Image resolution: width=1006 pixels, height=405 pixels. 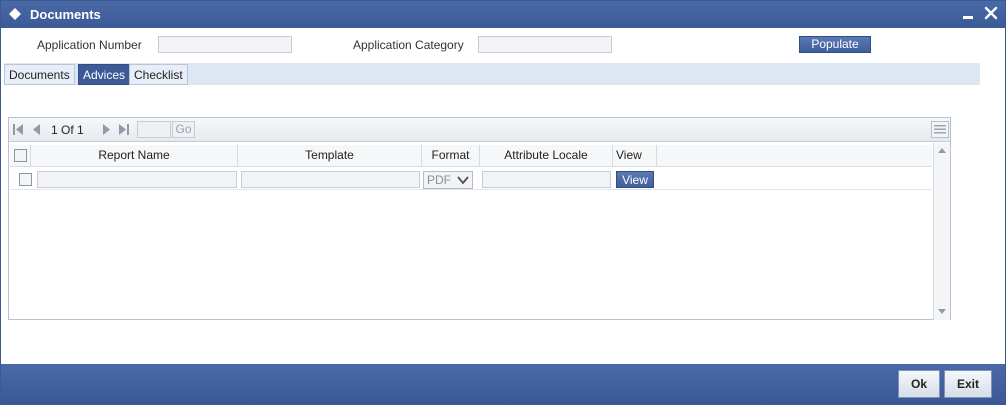 What do you see at coordinates (37, 129) in the screenshot?
I see `previous-page-icon` at bounding box center [37, 129].